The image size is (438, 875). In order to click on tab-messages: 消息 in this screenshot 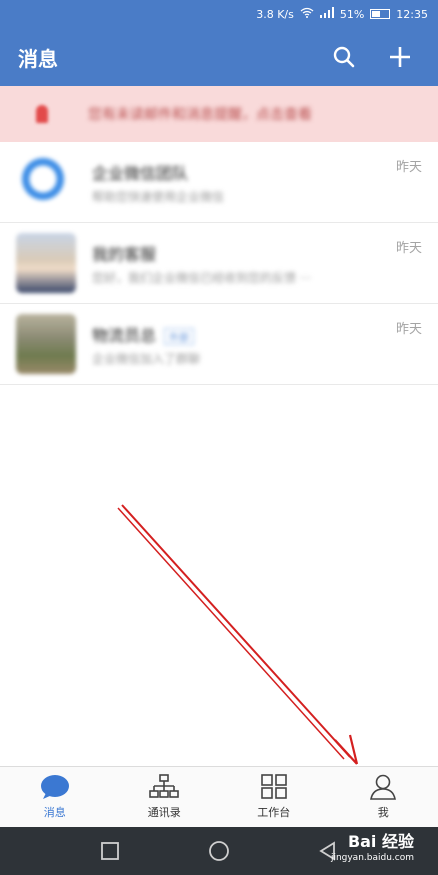, I will do `click(55, 797)`.